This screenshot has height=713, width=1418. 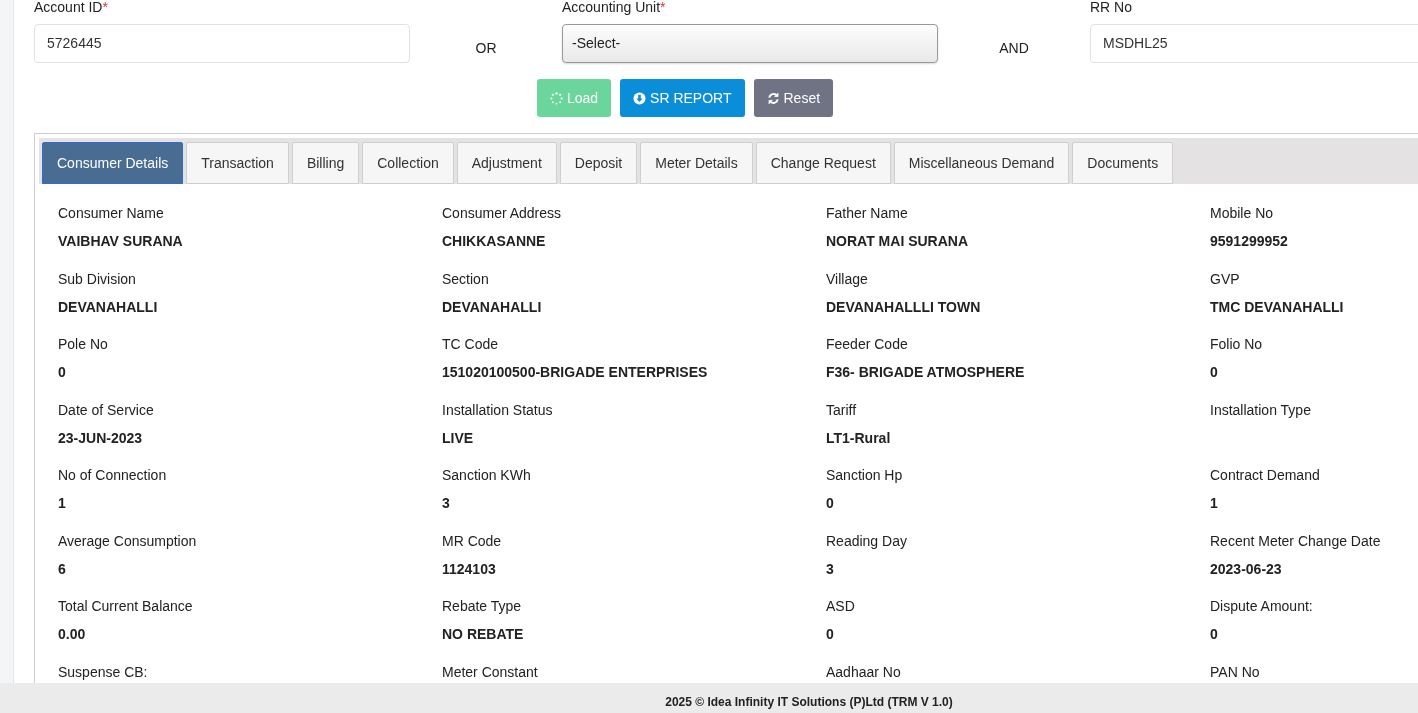 What do you see at coordinates (1261, 409) in the screenshot?
I see `detail-label: Installation Type` at bounding box center [1261, 409].